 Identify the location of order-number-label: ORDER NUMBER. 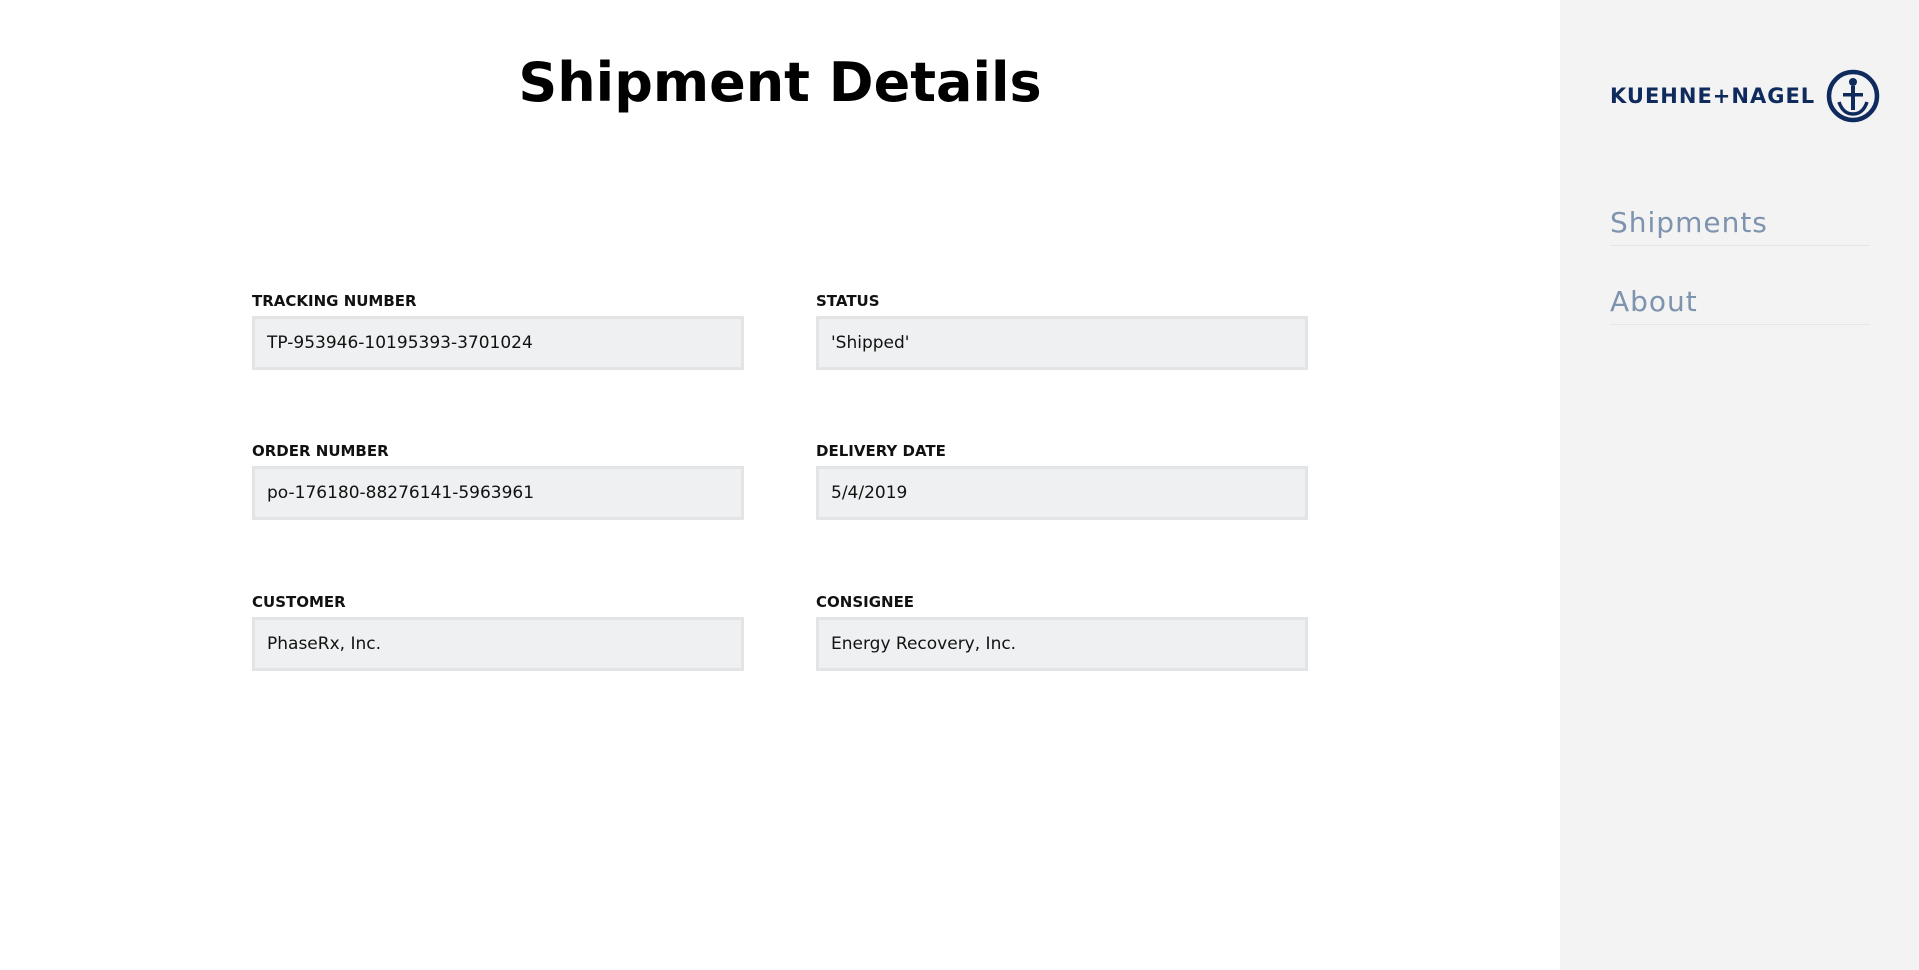
(320, 451).